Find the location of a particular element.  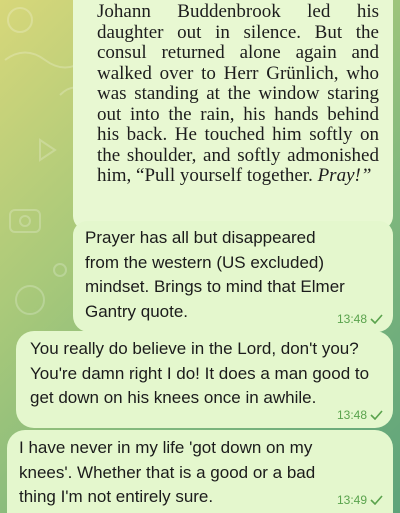

quoted-passage-emphasis: Pray!” is located at coordinates (344, 175).